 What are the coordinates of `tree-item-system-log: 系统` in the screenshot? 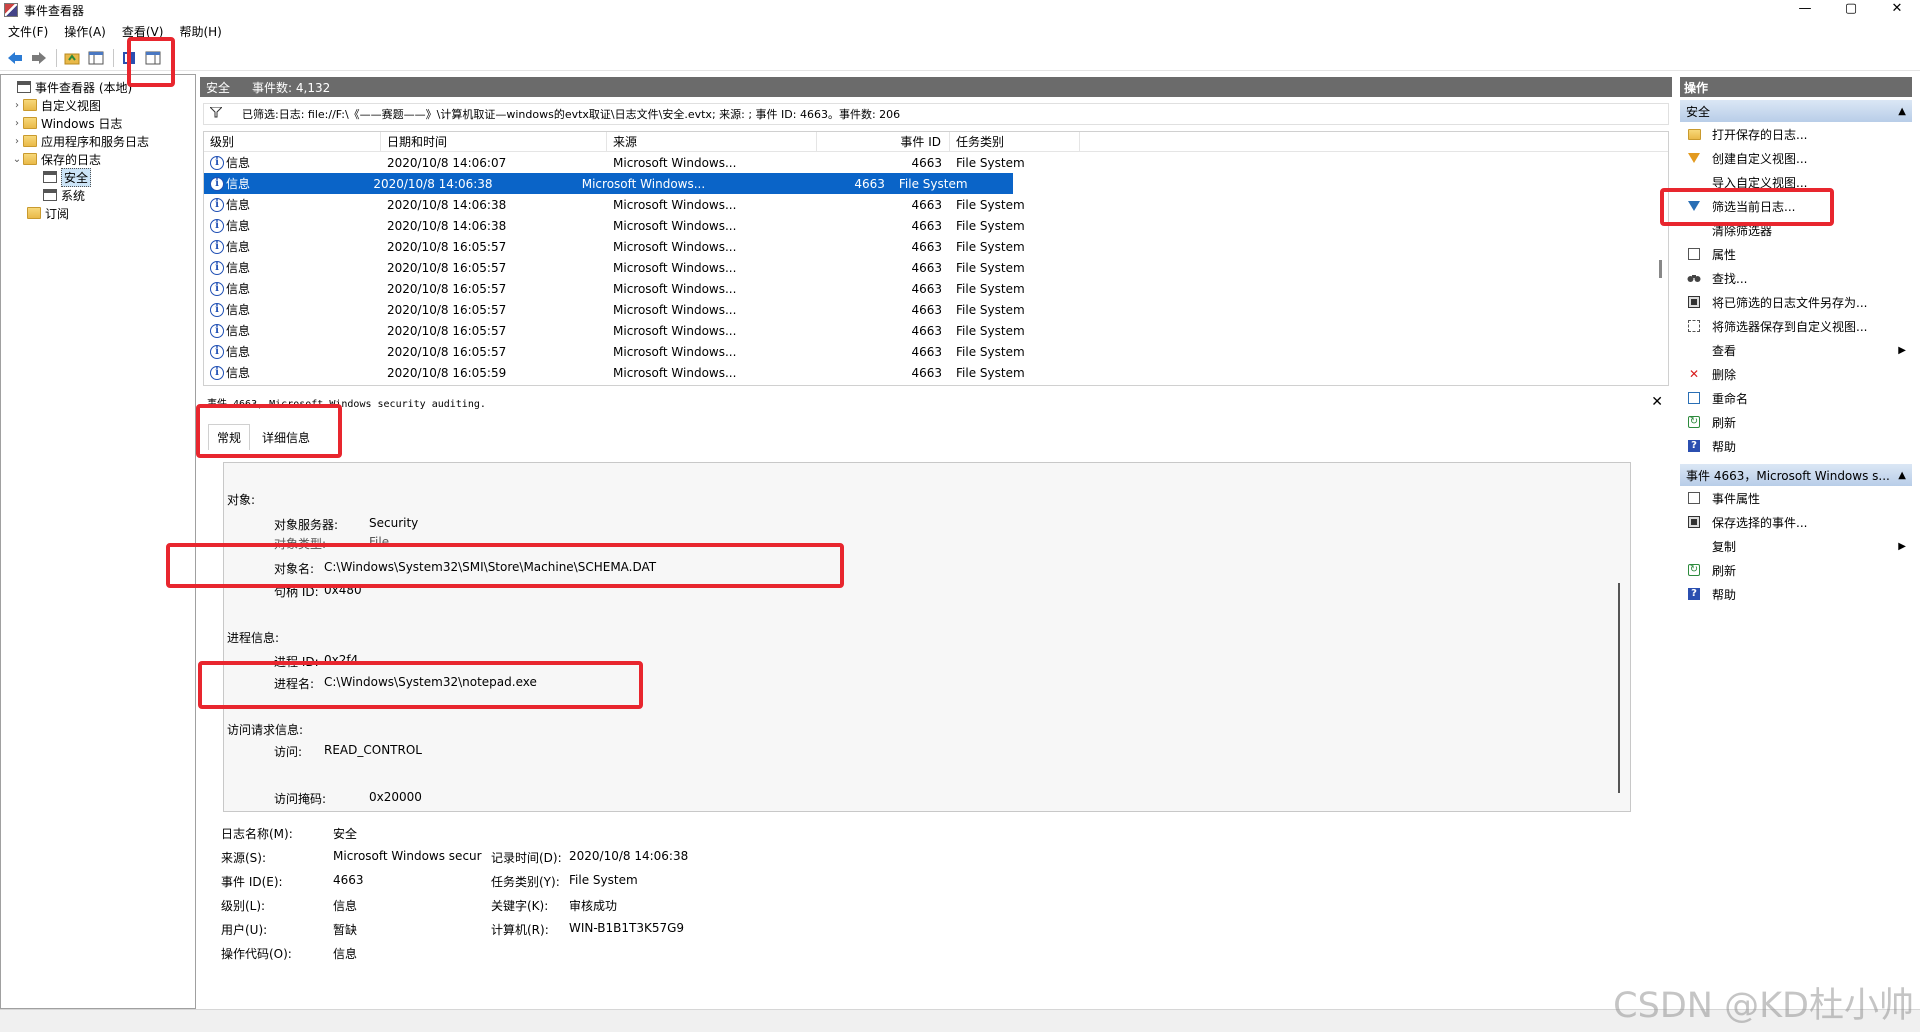 It's located at (98, 195).